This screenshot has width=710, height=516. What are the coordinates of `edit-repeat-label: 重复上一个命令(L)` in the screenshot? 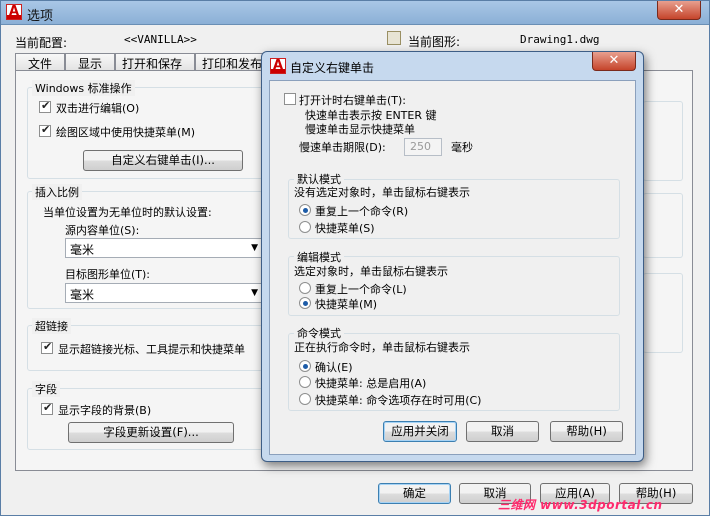 It's located at (361, 289).